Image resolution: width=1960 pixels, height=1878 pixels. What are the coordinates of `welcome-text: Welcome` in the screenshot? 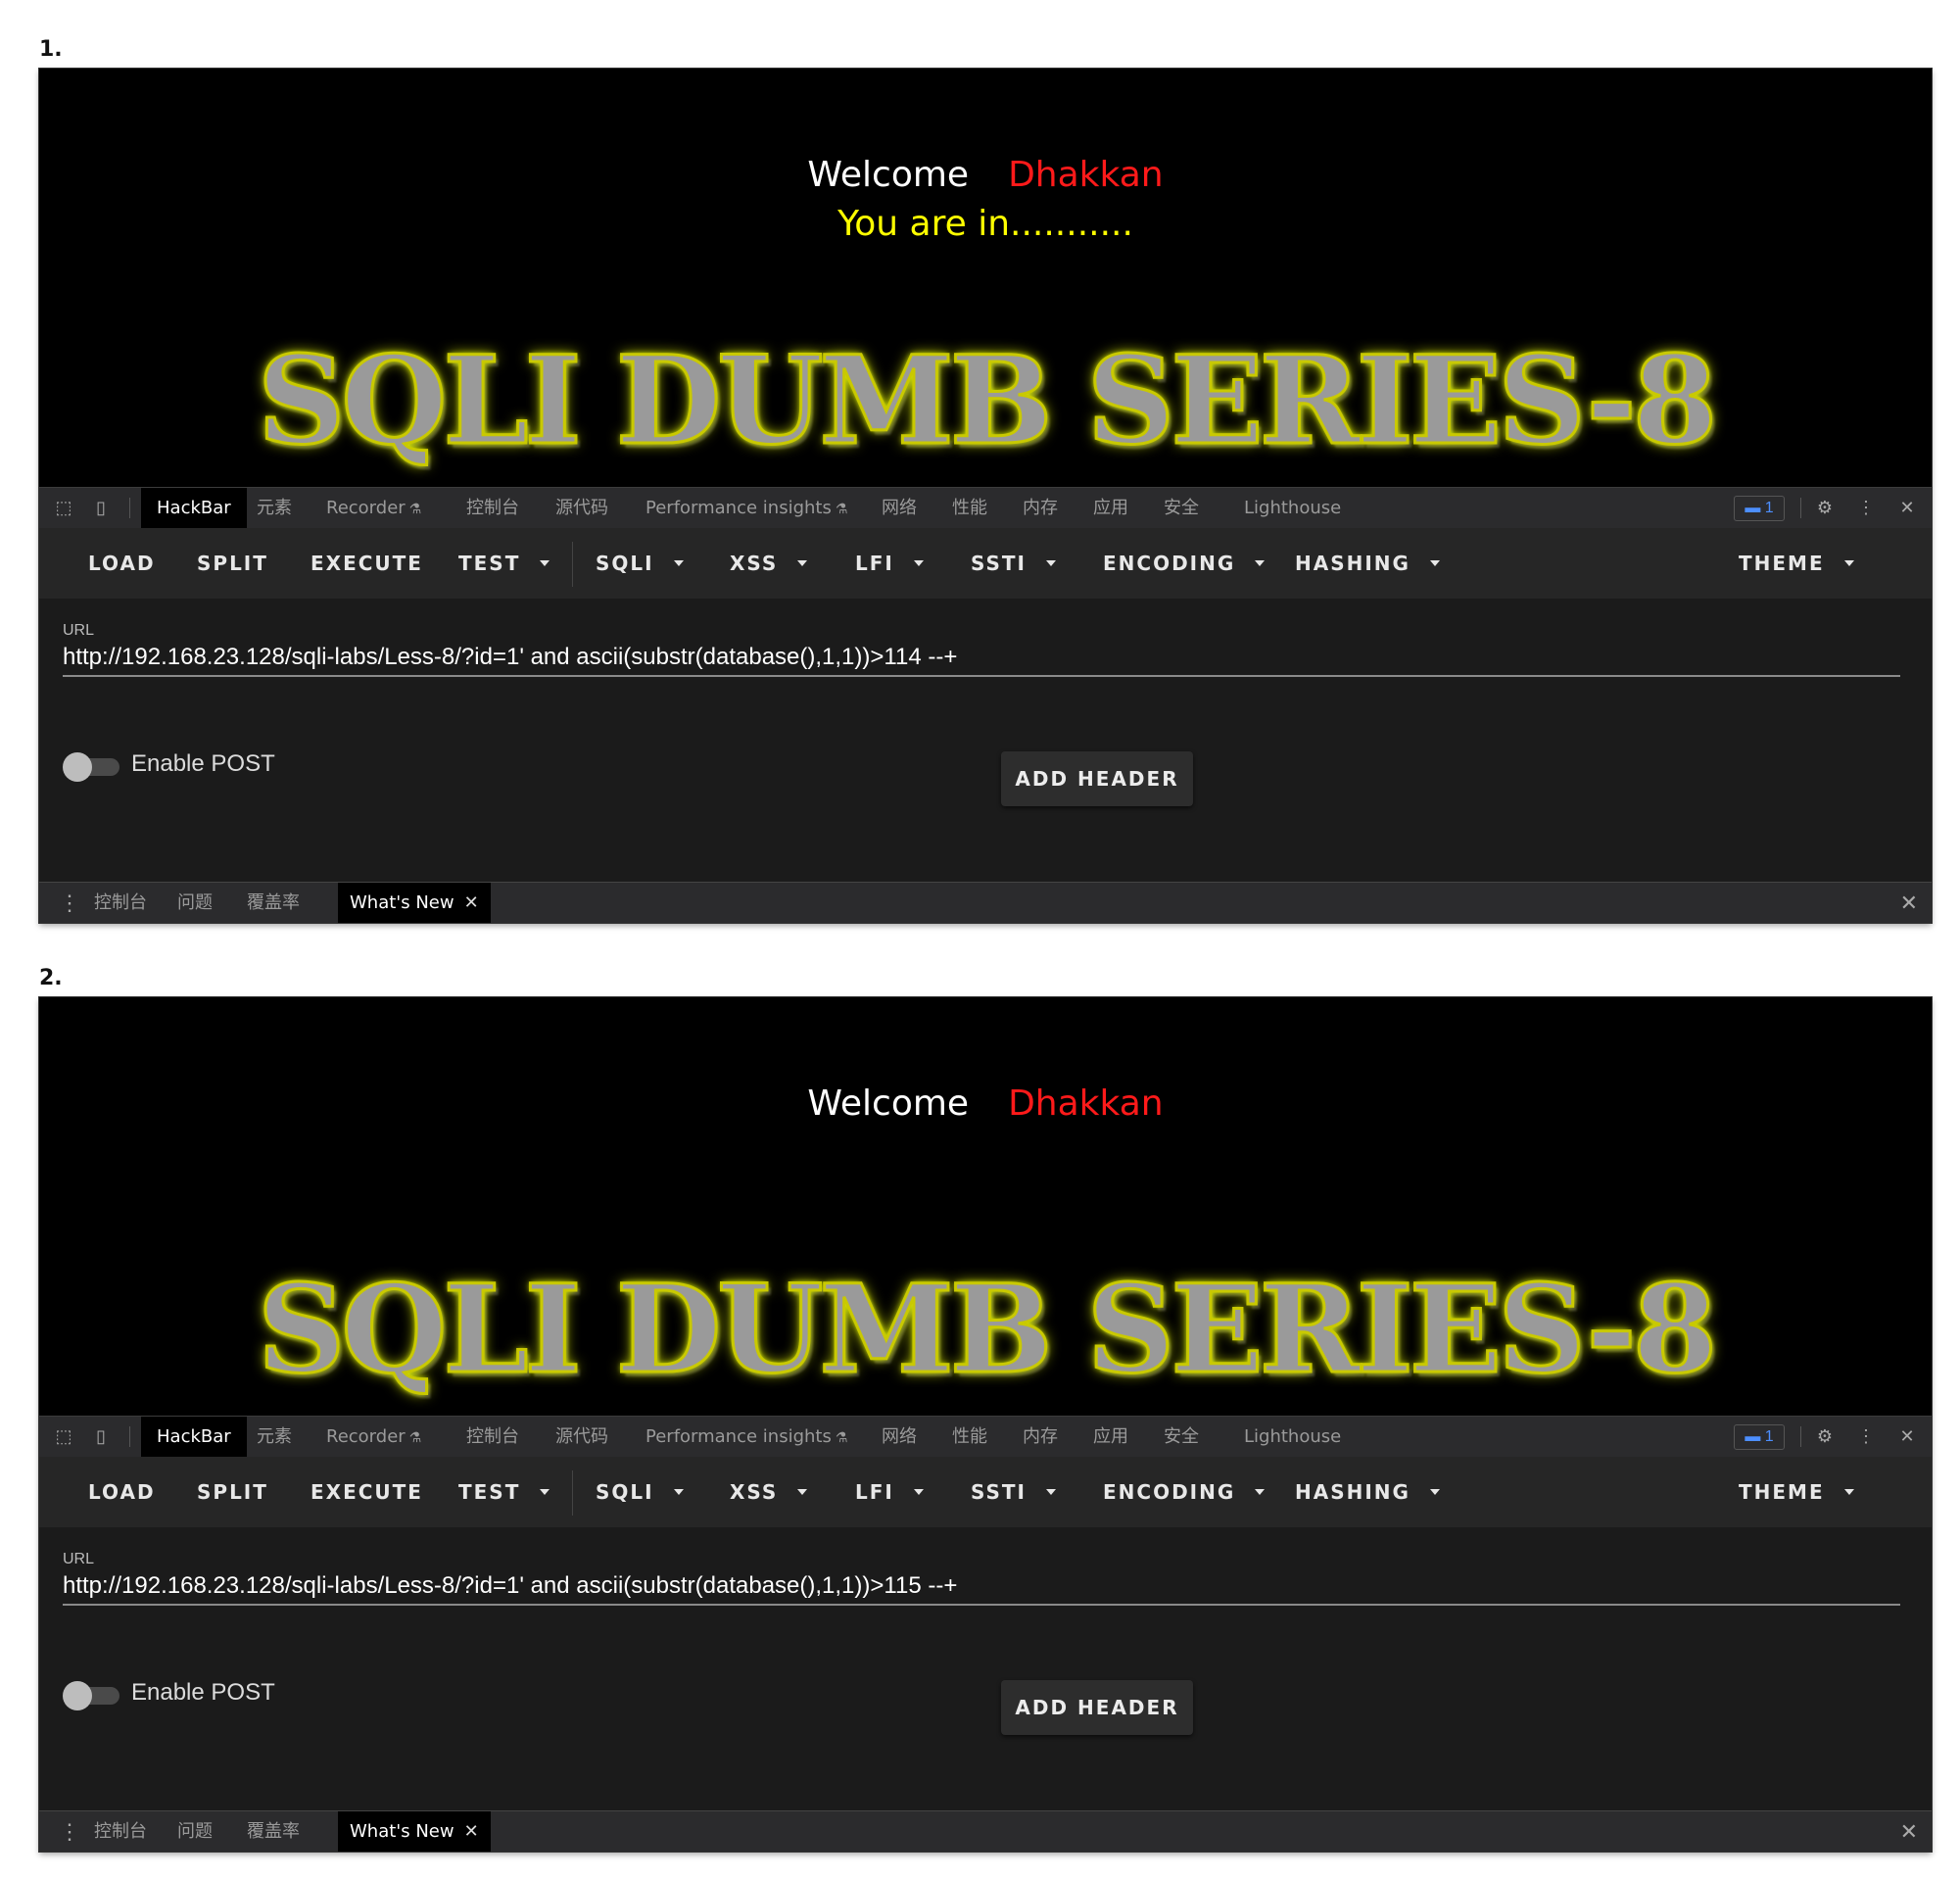 It's located at (889, 175).